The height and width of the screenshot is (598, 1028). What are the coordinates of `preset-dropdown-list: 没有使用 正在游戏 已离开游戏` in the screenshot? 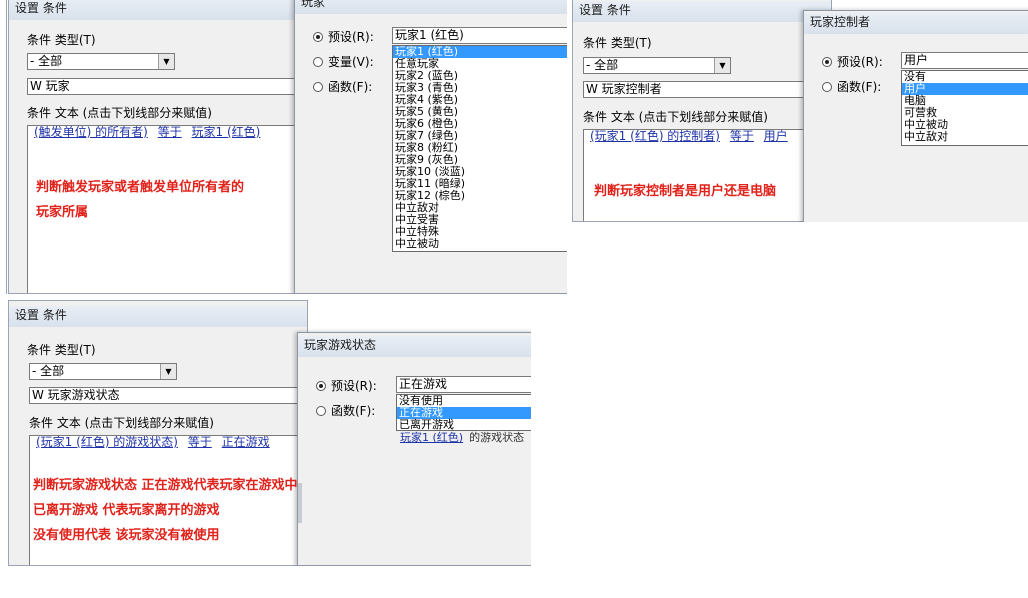 It's located at (463, 412).